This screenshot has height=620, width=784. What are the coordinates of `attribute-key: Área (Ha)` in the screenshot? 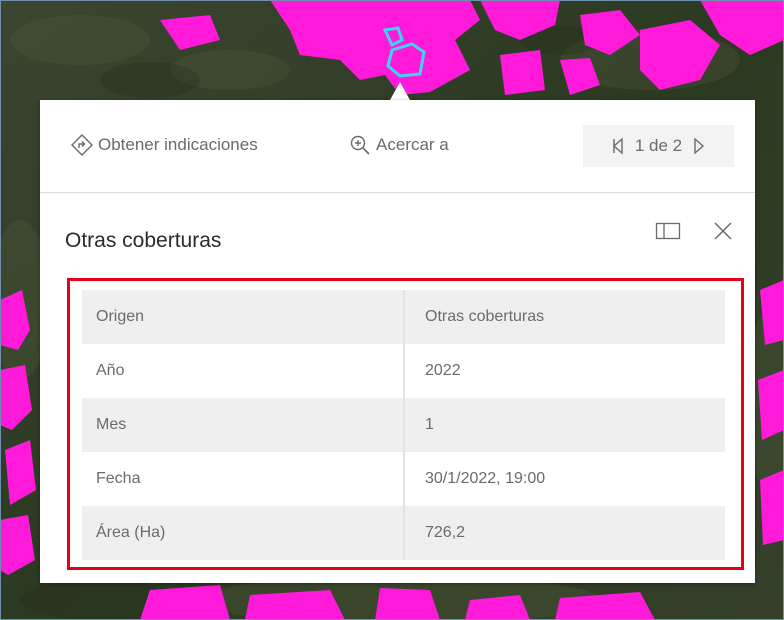 It's located at (243, 533).